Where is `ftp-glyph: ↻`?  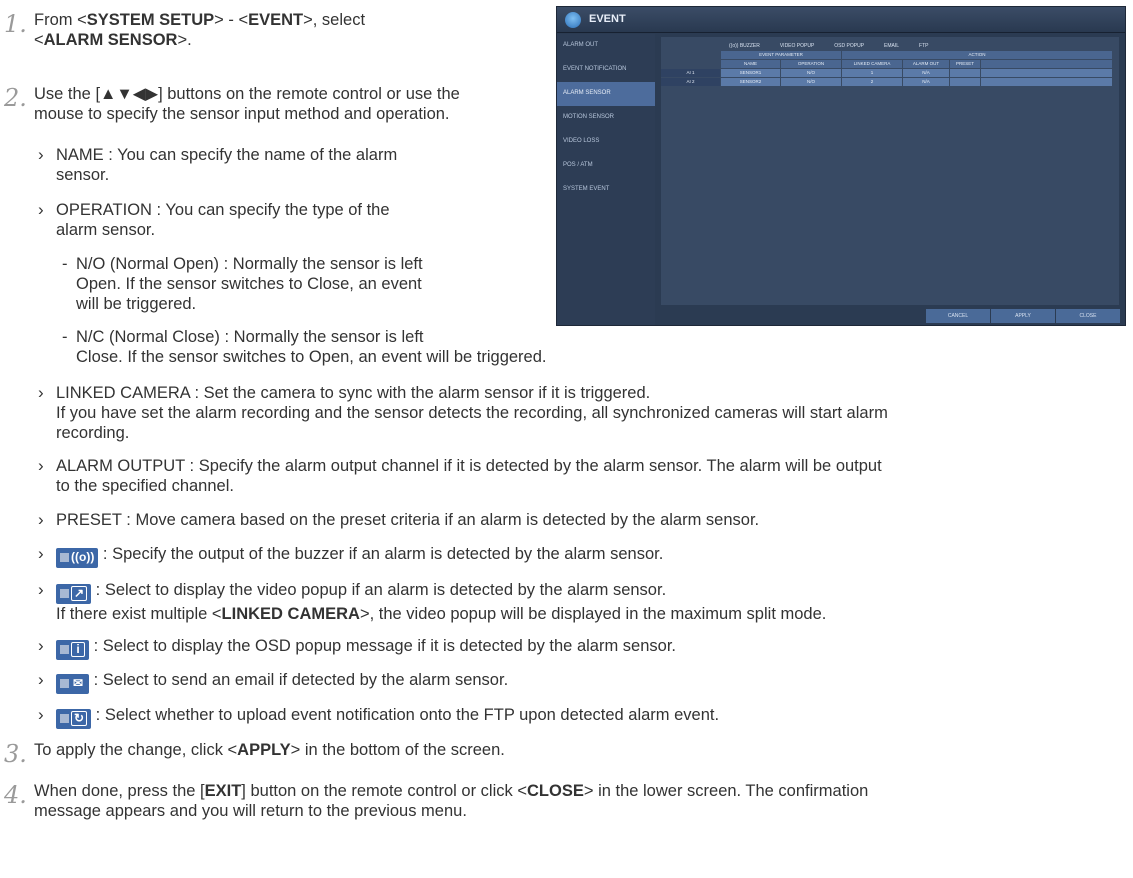 ftp-glyph: ↻ is located at coordinates (79, 718).